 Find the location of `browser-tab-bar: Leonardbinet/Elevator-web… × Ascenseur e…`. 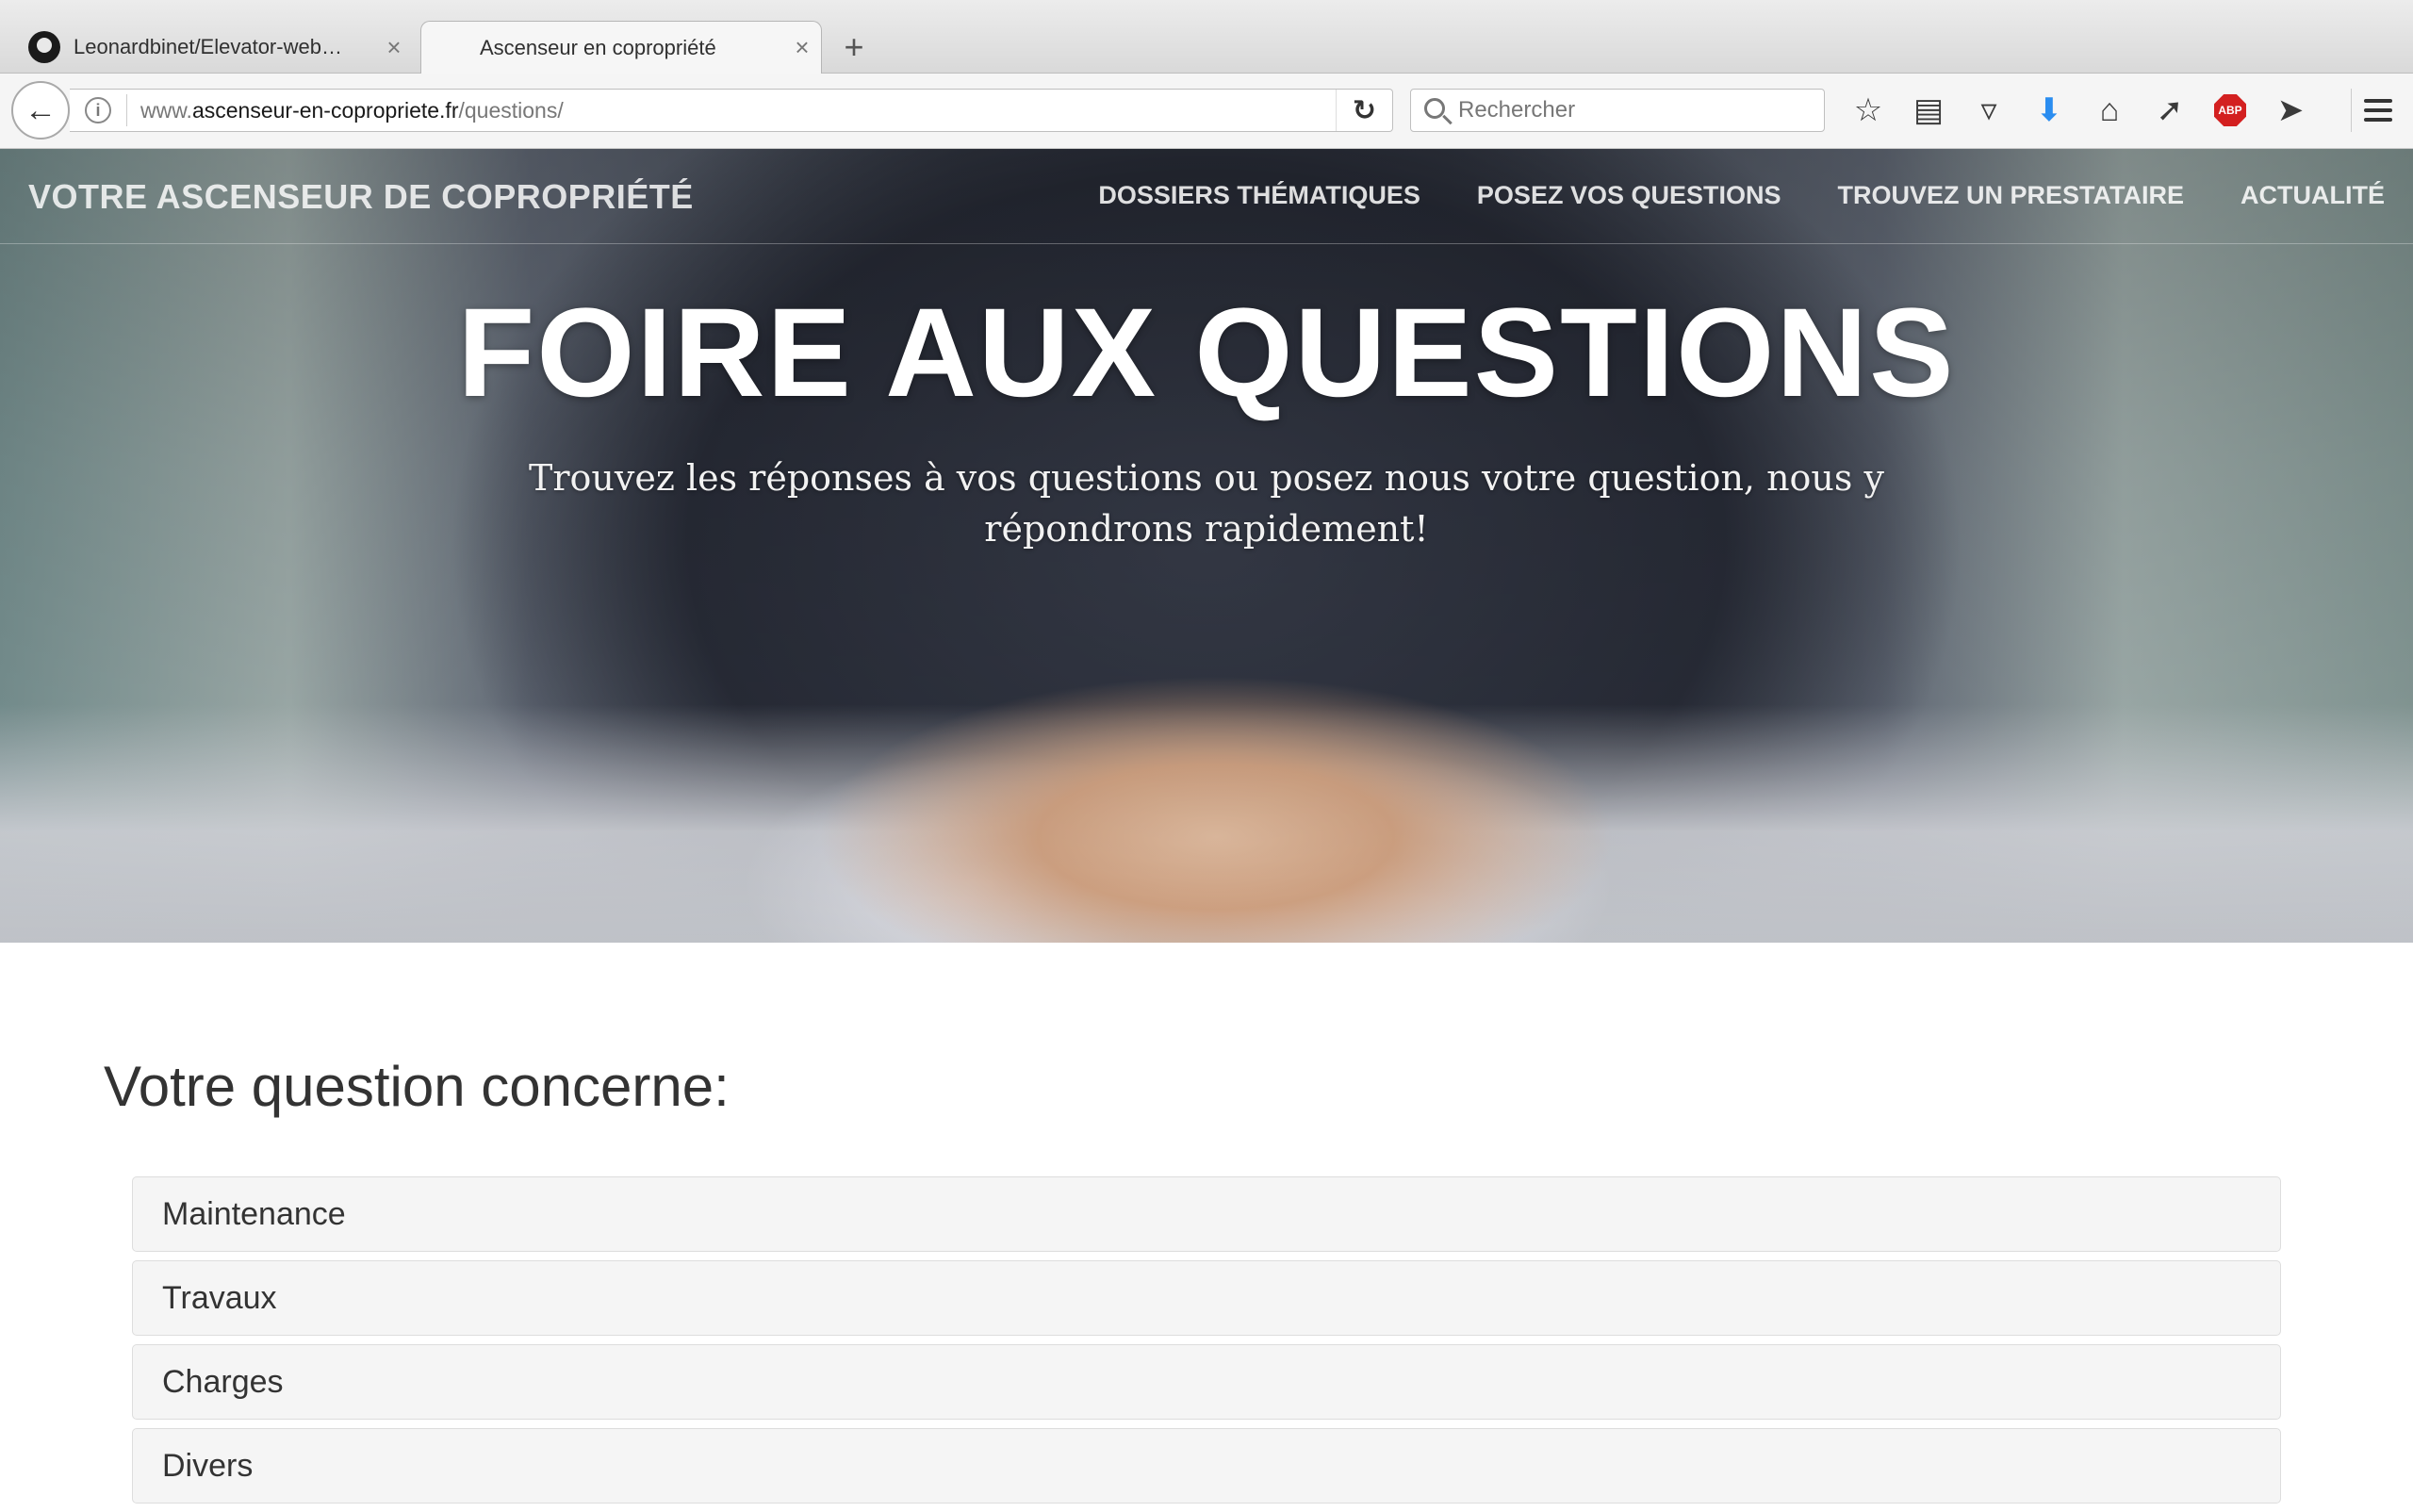

browser-tab-bar: Leonardbinet/Elevator-web… × Ascenseur e… is located at coordinates (1206, 37).